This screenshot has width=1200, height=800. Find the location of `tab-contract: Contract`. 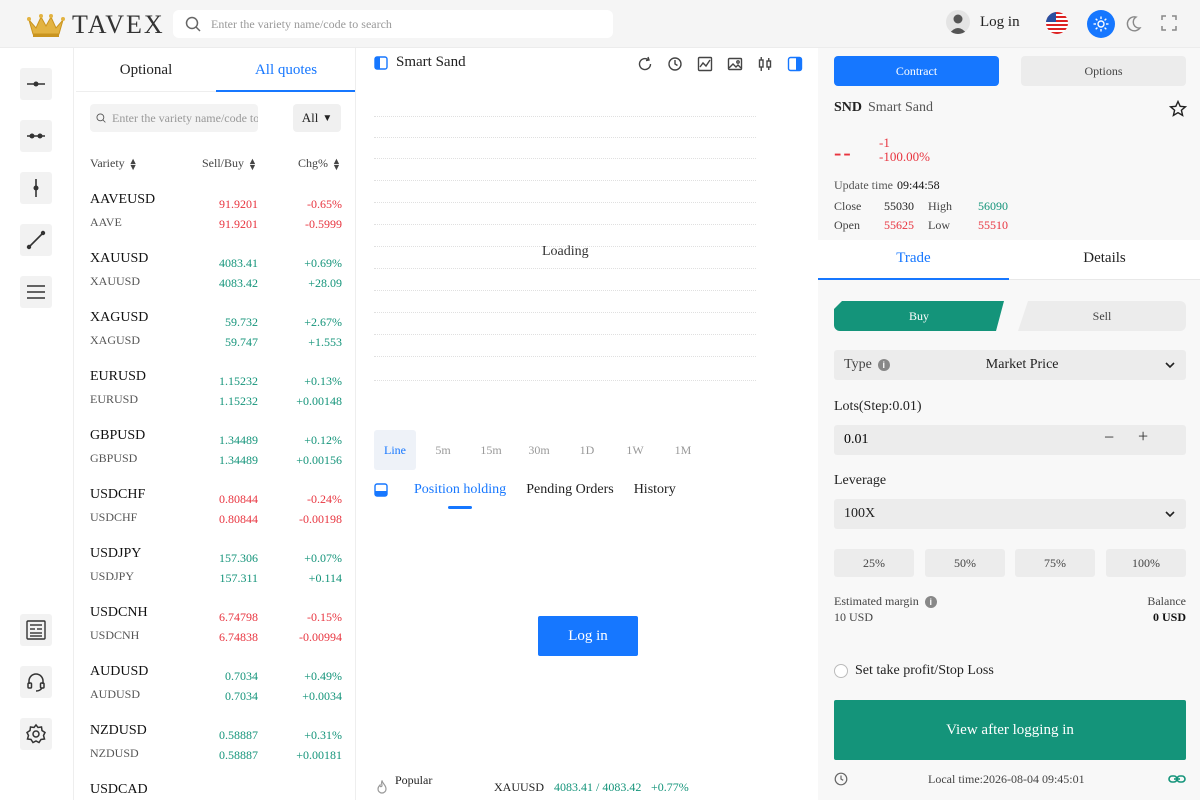

tab-contract: Contract is located at coordinates (916, 71).